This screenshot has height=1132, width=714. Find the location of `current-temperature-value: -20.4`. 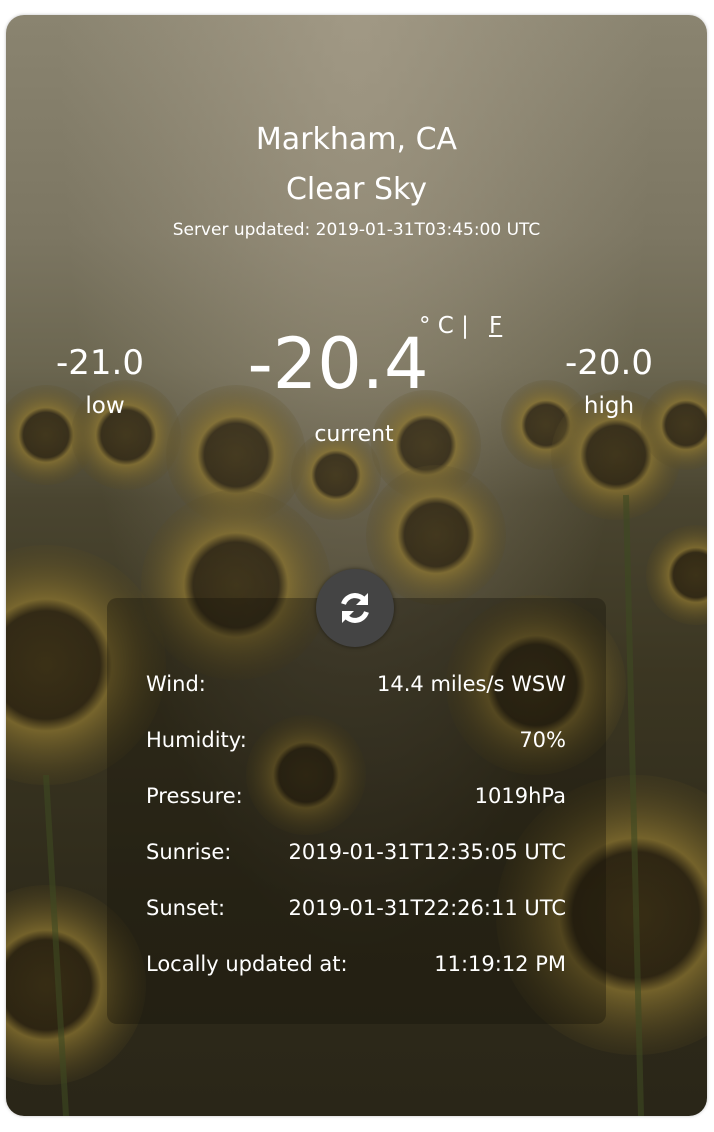

current-temperature-value: -20.4 is located at coordinates (338, 364).